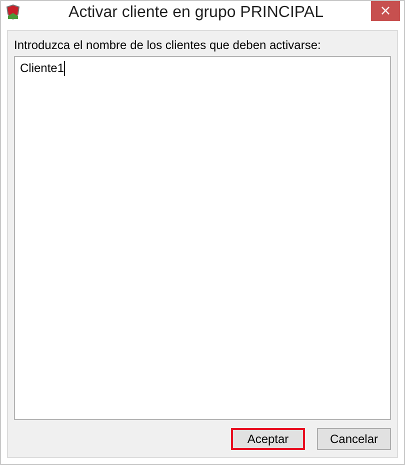  I want to click on accept-button: Aceptar, so click(268, 439).